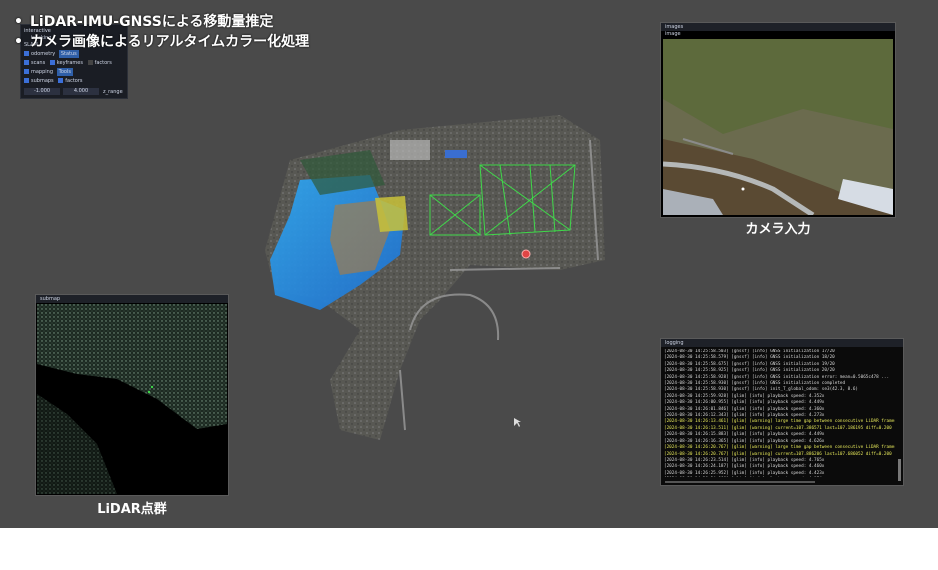  I want to click on checkbox-submaps: submaps, so click(42, 81).